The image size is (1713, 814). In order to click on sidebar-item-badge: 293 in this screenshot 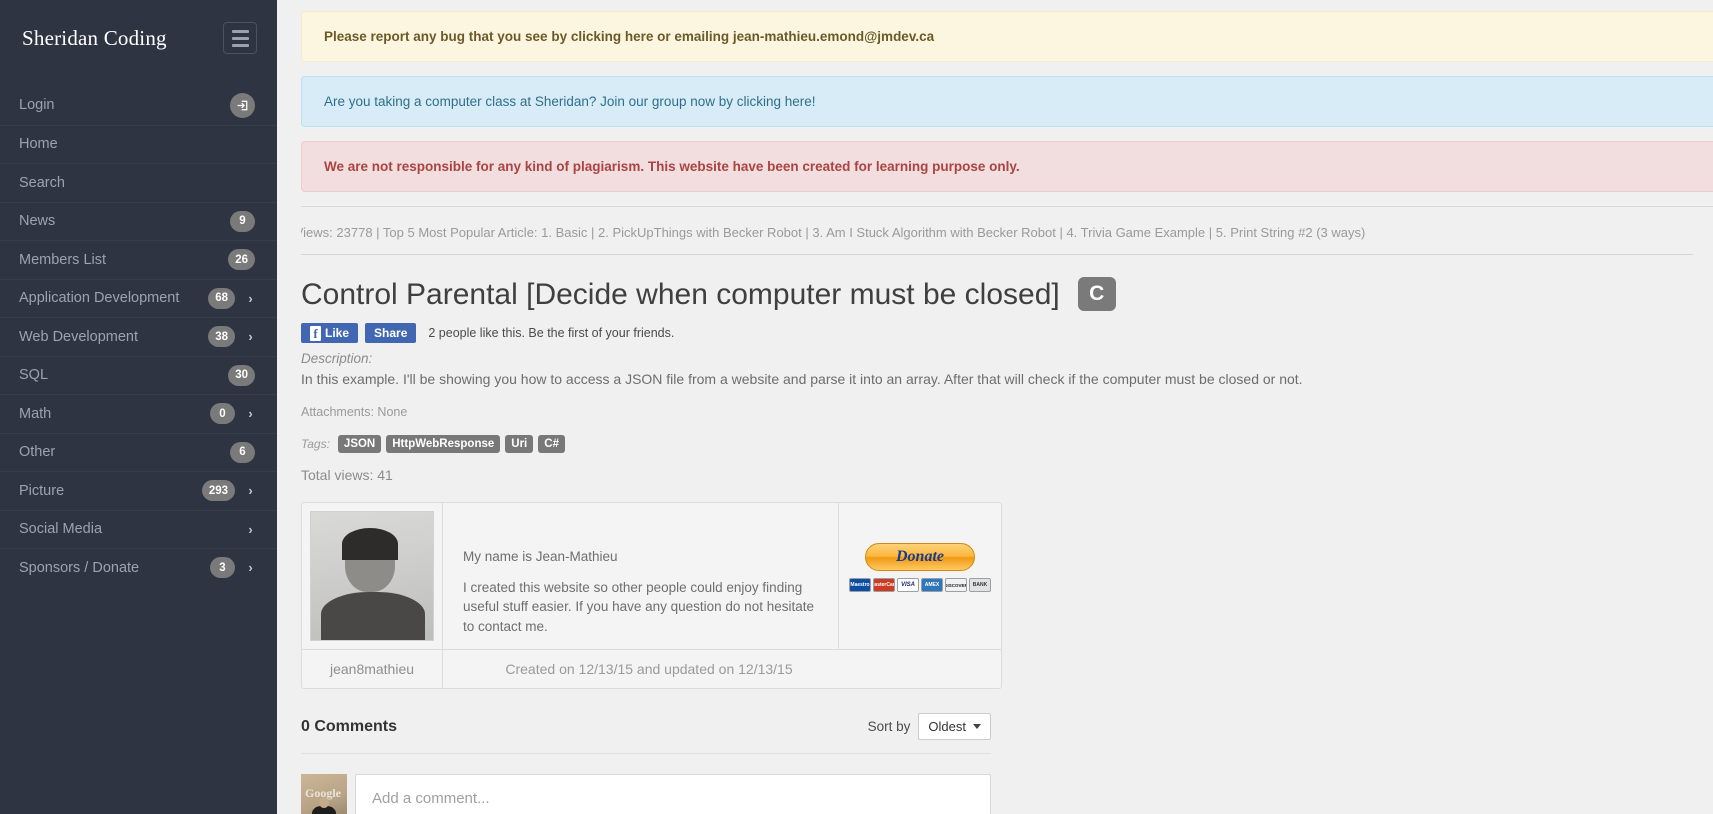, I will do `click(218, 491)`.